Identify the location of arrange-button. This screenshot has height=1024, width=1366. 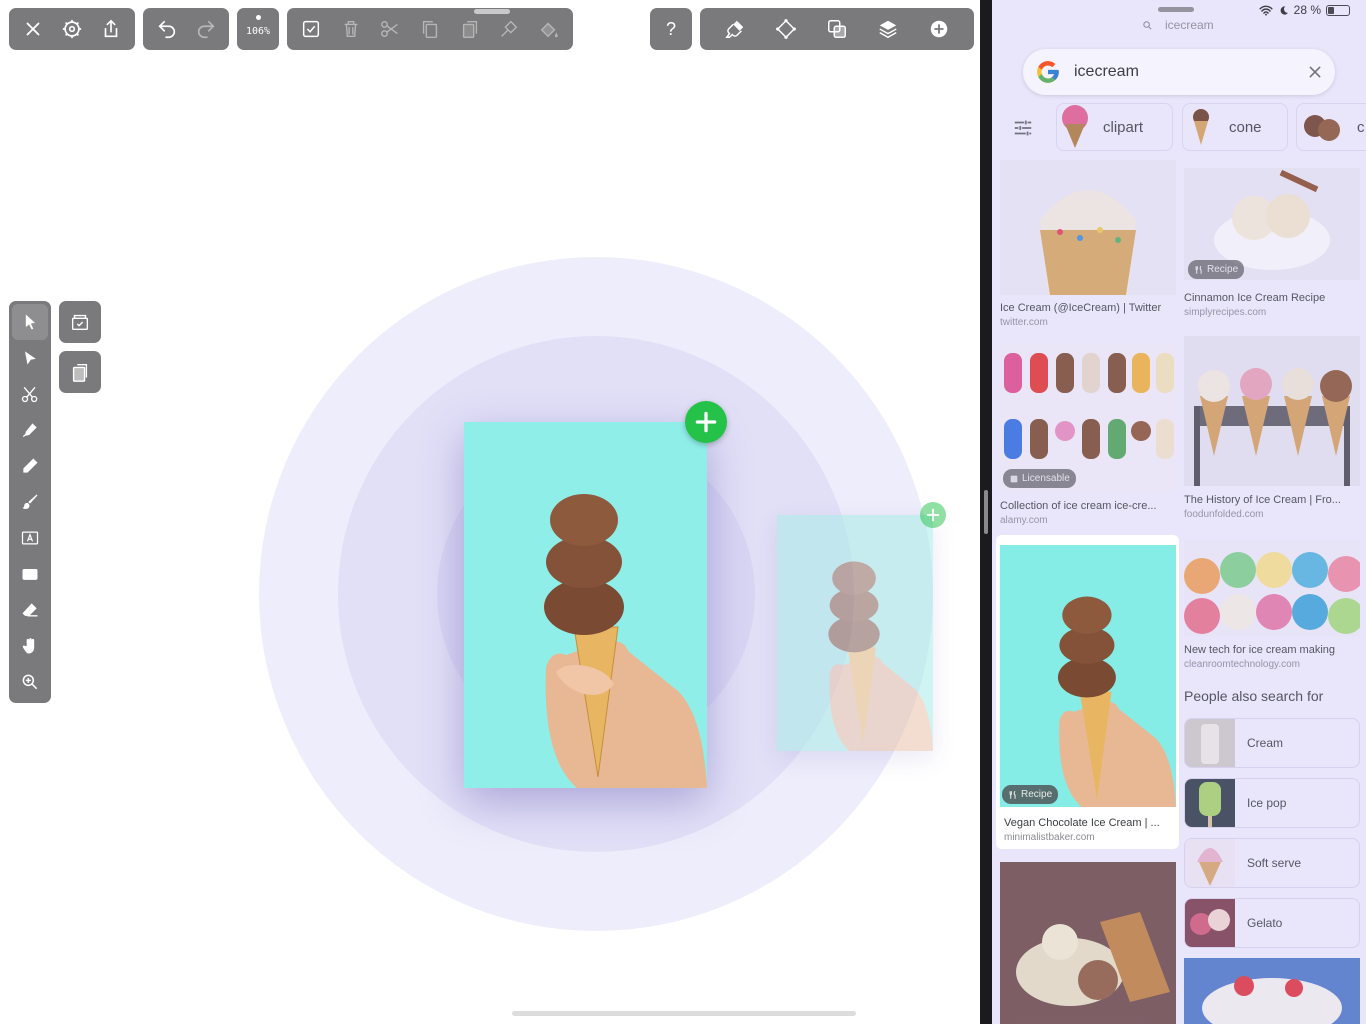
(837, 29).